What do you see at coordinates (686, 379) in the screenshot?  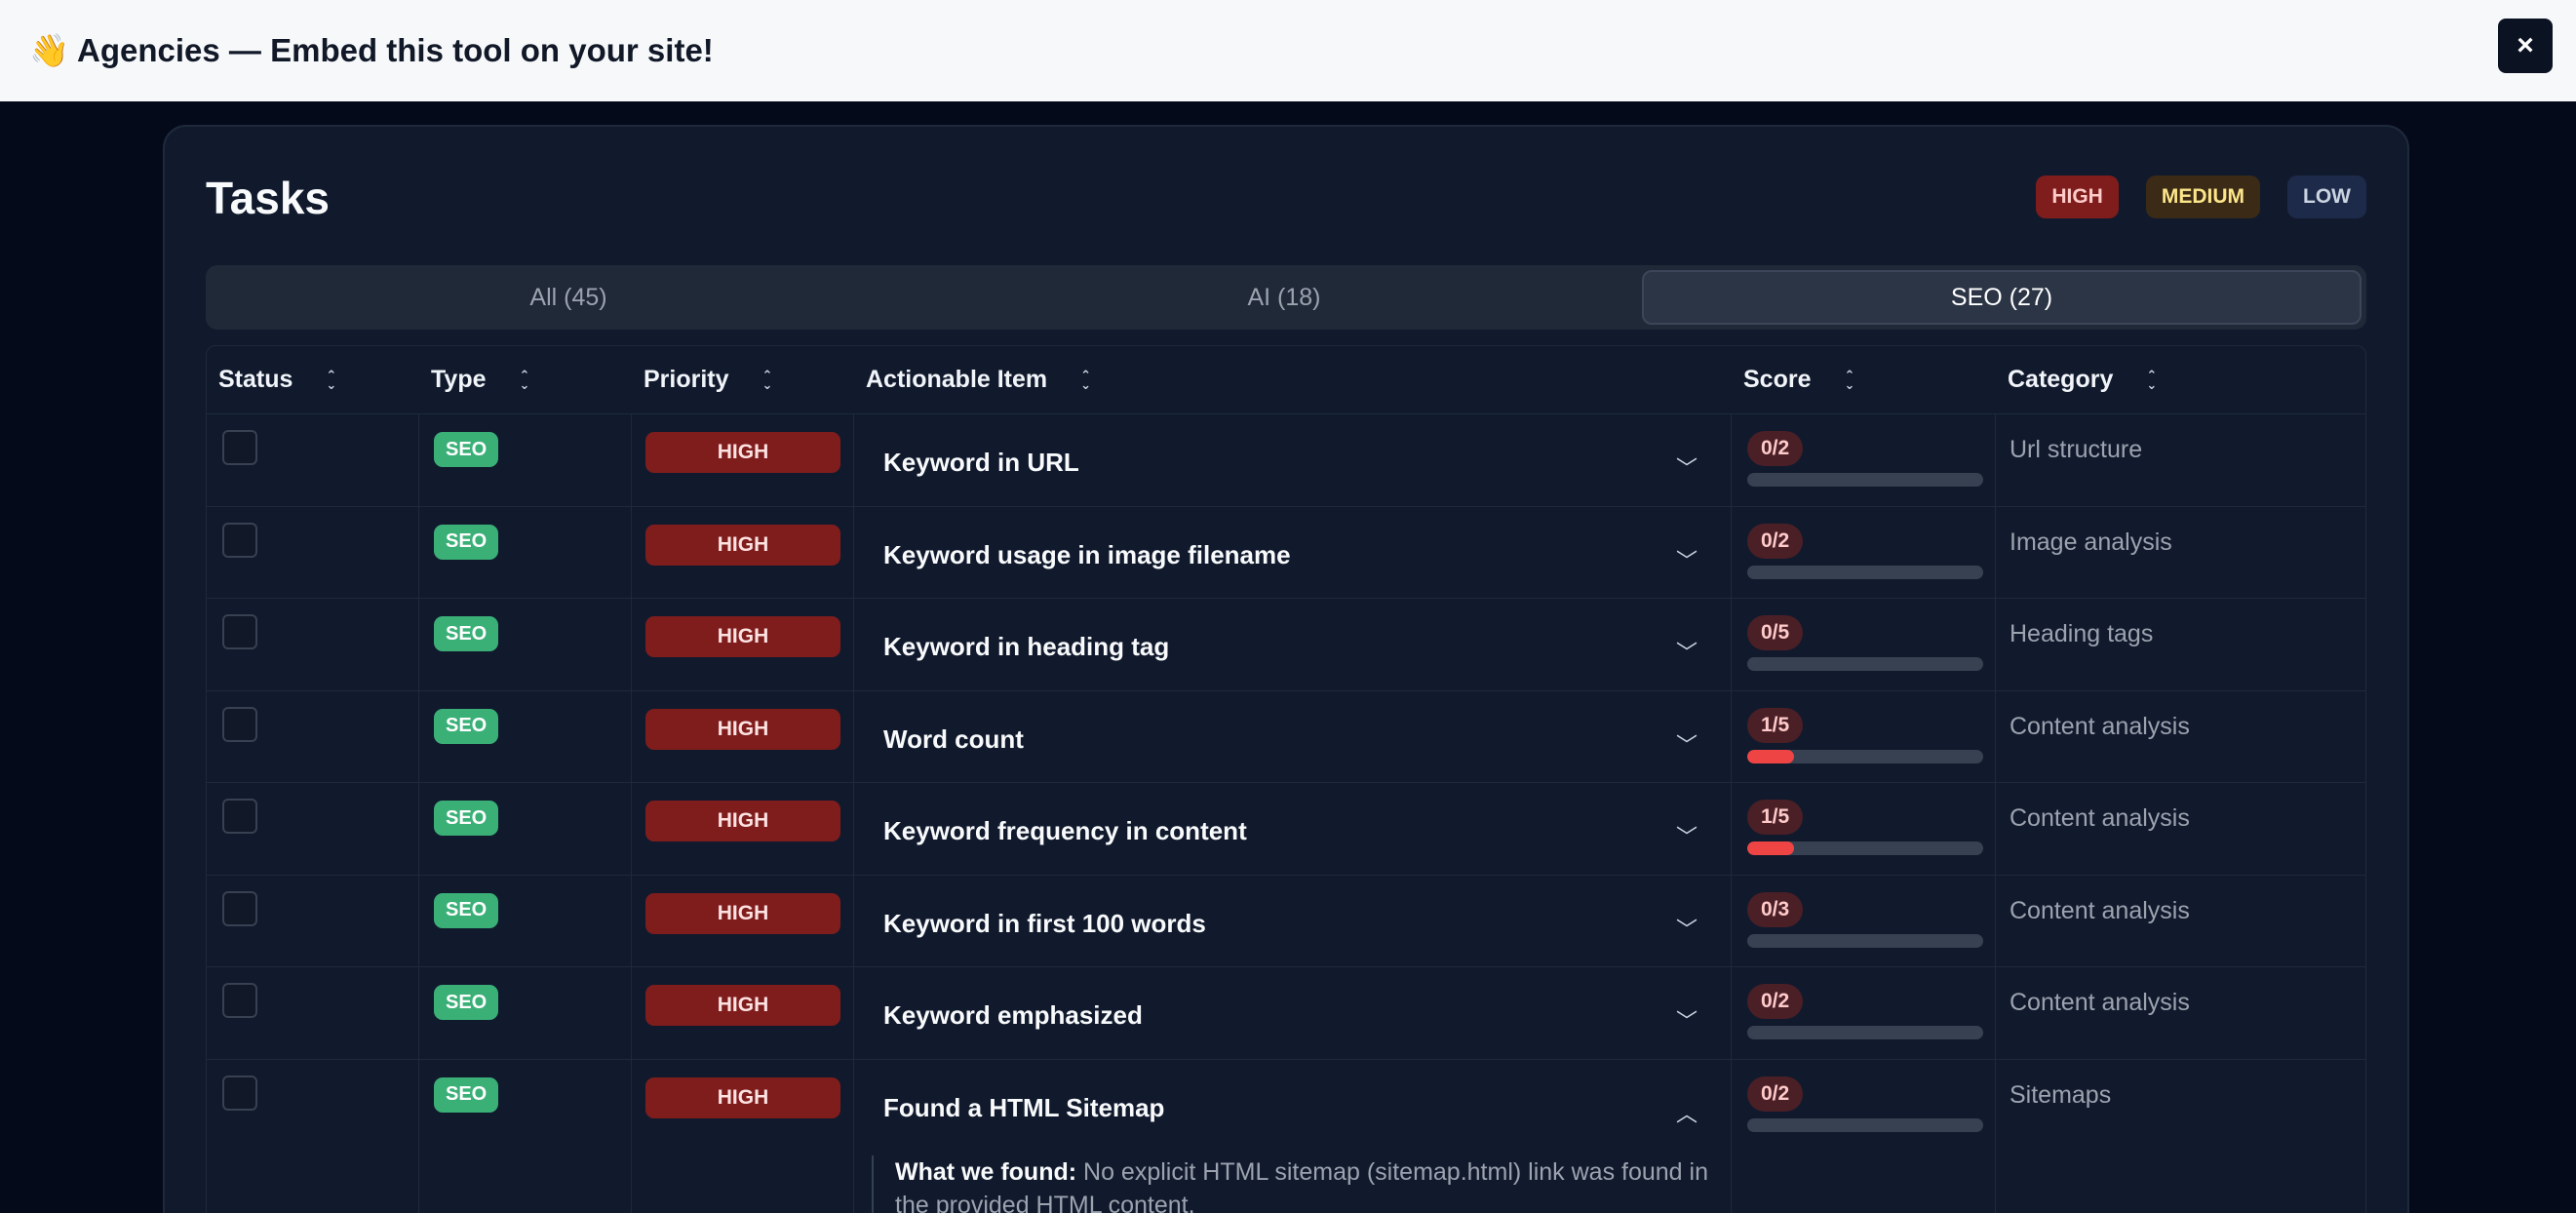 I see `header-priority-label: Priority` at bounding box center [686, 379].